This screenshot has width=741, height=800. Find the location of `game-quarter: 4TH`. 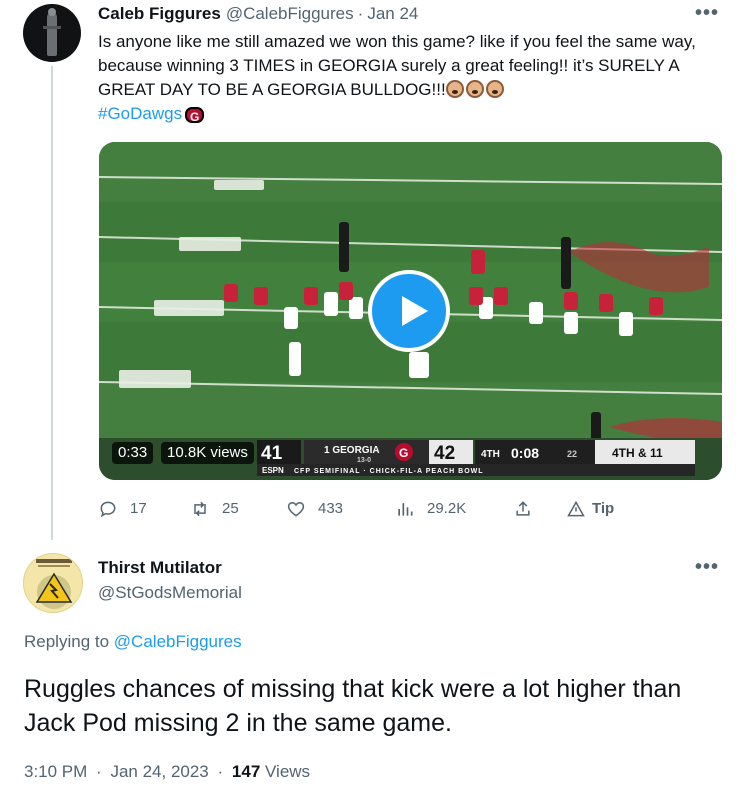

game-quarter: 4TH is located at coordinates (490, 454).